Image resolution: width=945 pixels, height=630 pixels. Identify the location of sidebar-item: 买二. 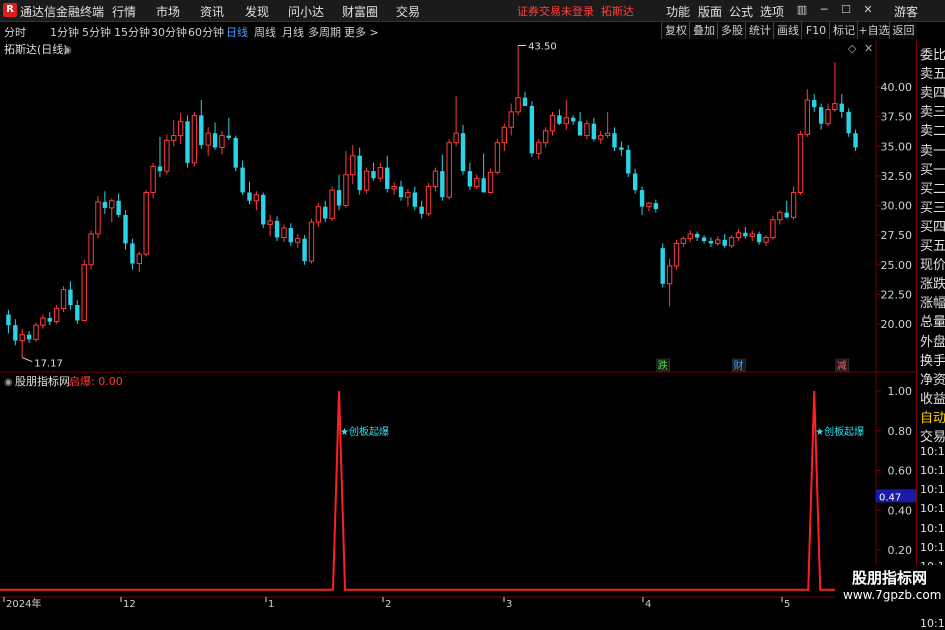
(932, 187).